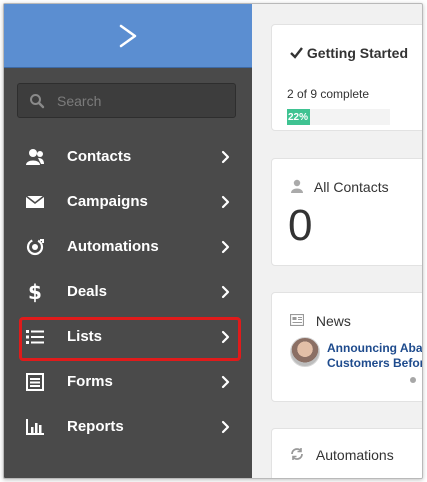  Describe the element at coordinates (354, 455) in the screenshot. I see `card-title: Automations` at that location.